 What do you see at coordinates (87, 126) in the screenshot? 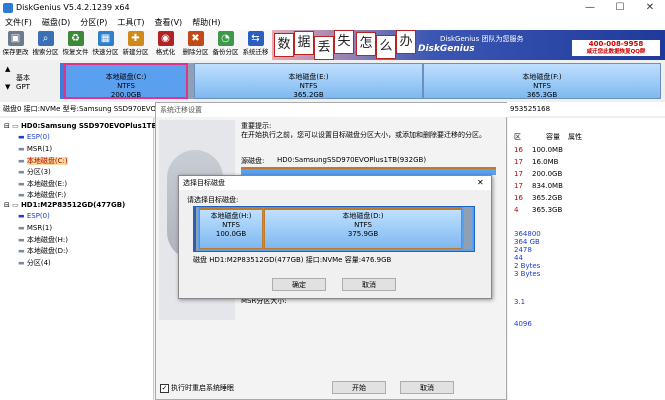
I see `tree-disk-node: ⊟ ▭ HD0:Samsung SSD970EVOPlus1TB(93` at bounding box center [87, 126].